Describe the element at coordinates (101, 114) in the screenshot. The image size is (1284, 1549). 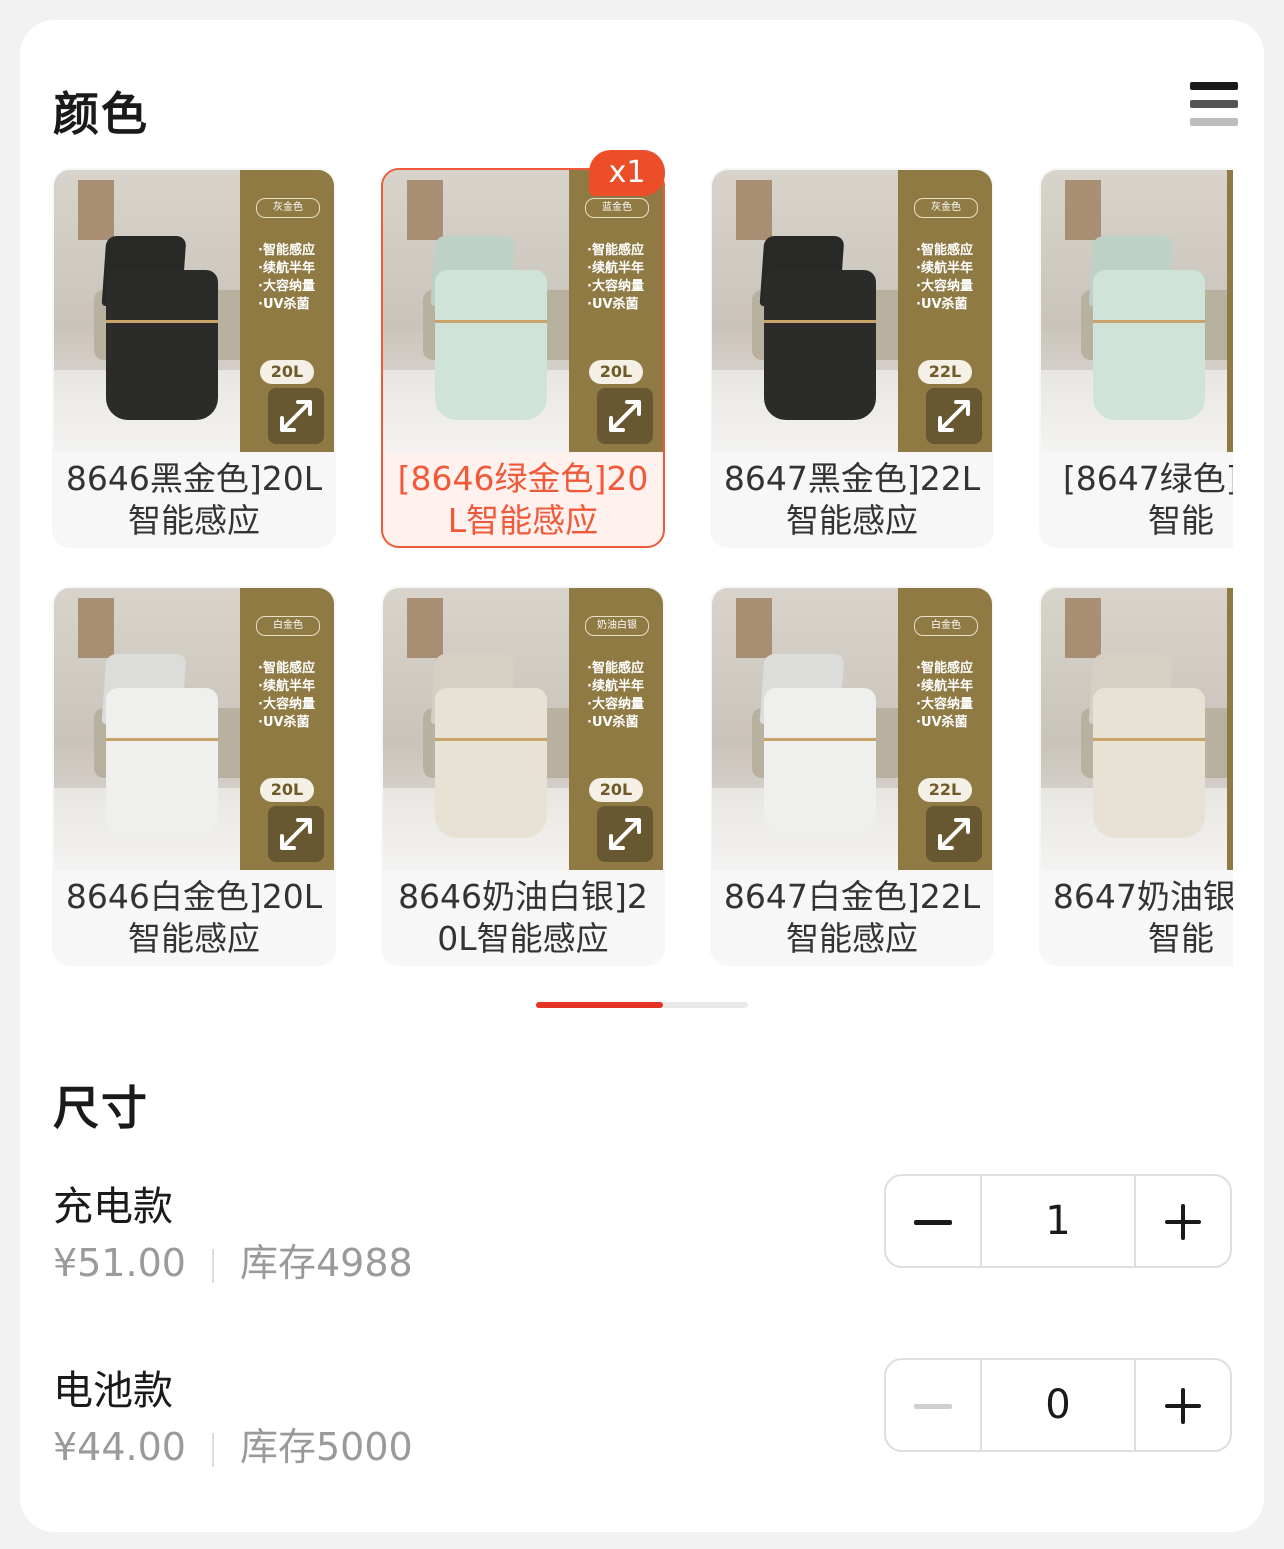
I see `color-section-title: 颜色` at that location.